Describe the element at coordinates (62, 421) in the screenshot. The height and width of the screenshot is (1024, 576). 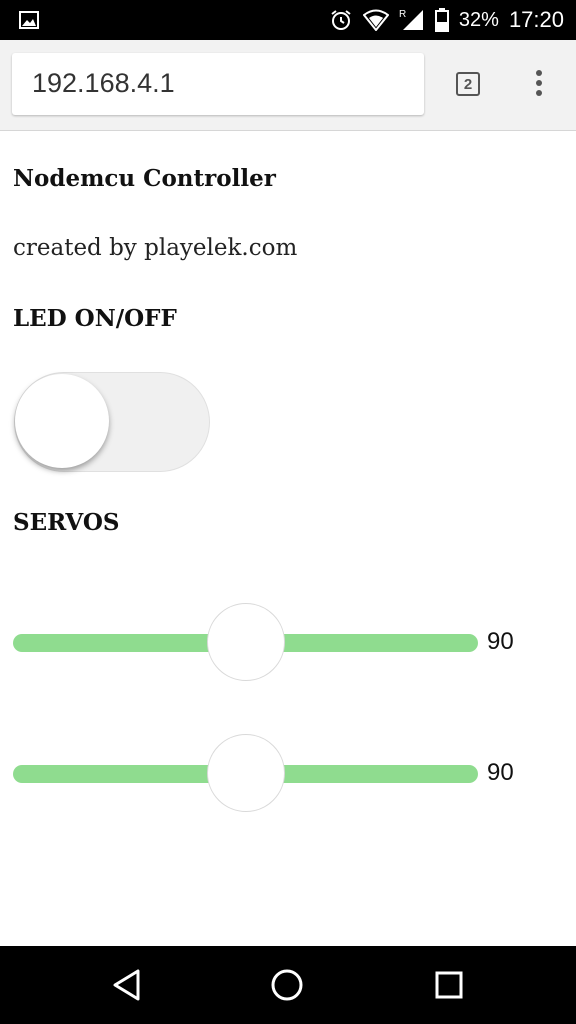
I see `led-toggle-knob` at that location.